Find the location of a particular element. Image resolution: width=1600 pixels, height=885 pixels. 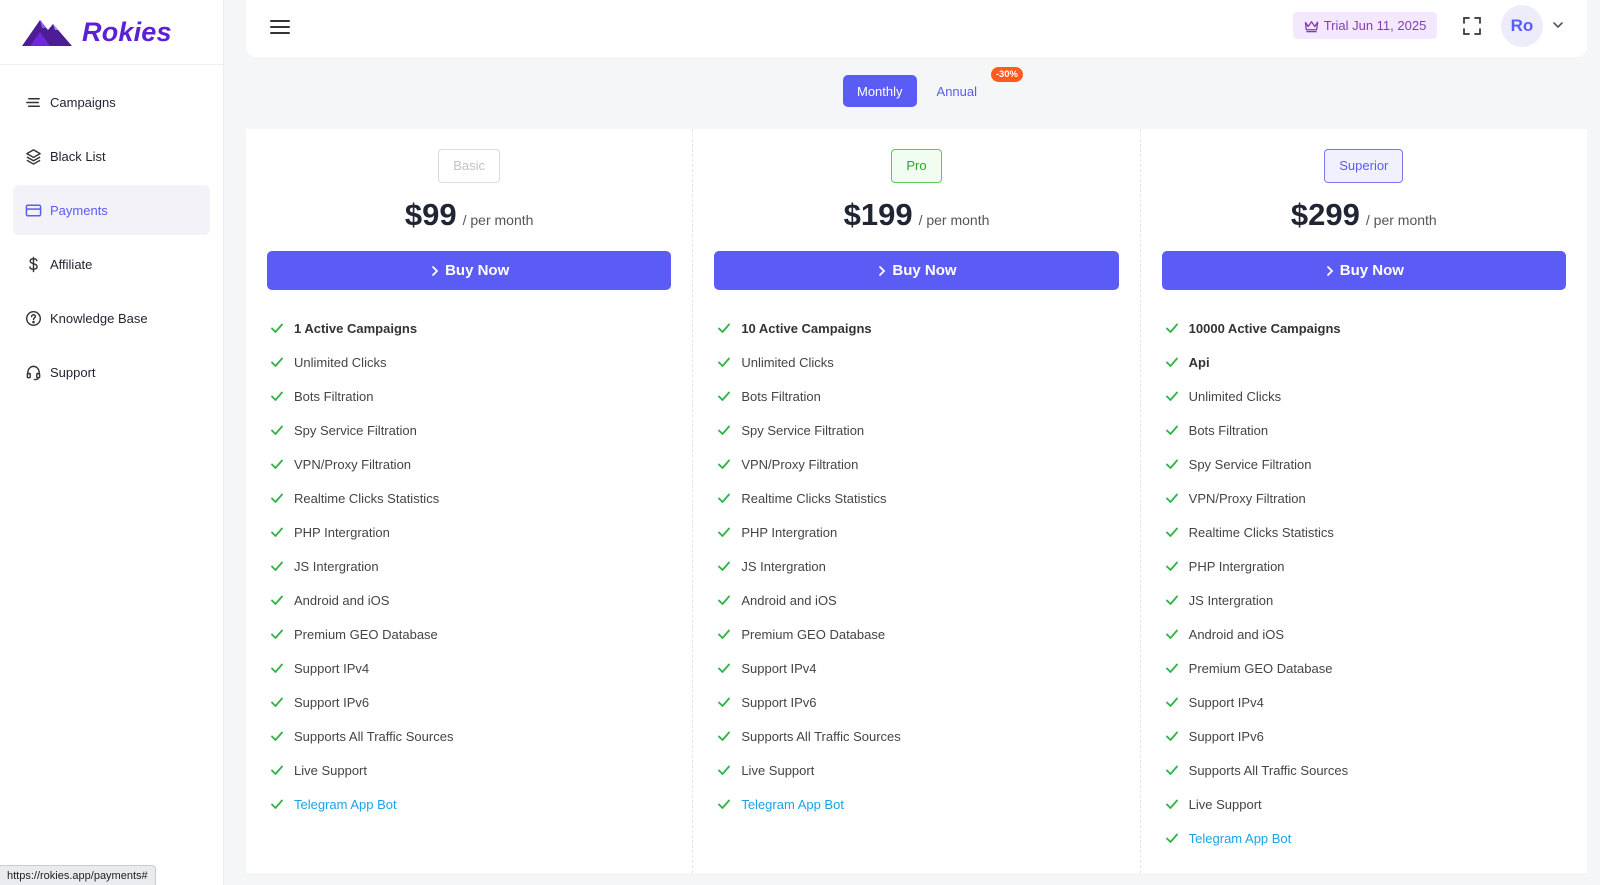

plan-name-badge: Basic is located at coordinates (469, 166).